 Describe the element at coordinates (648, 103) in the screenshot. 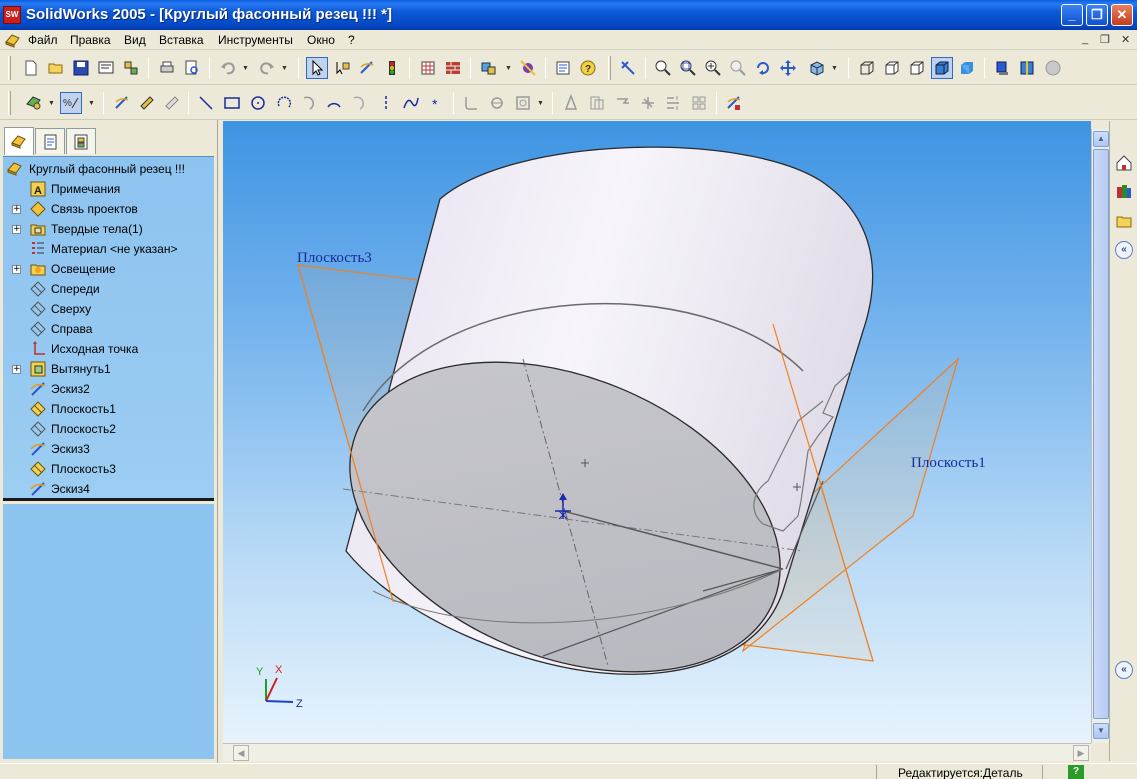

I see `split-entities-icon` at that location.